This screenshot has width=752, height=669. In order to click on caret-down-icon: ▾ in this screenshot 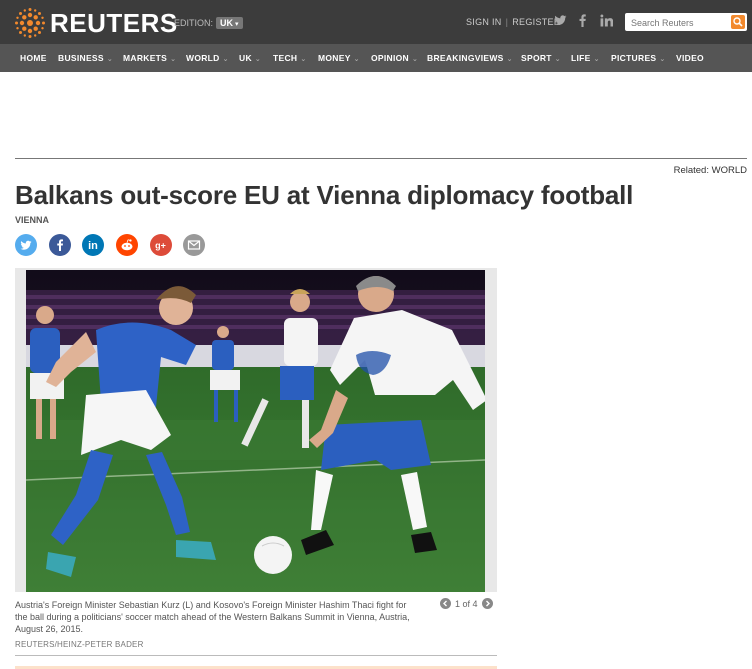, I will do `click(237, 24)`.